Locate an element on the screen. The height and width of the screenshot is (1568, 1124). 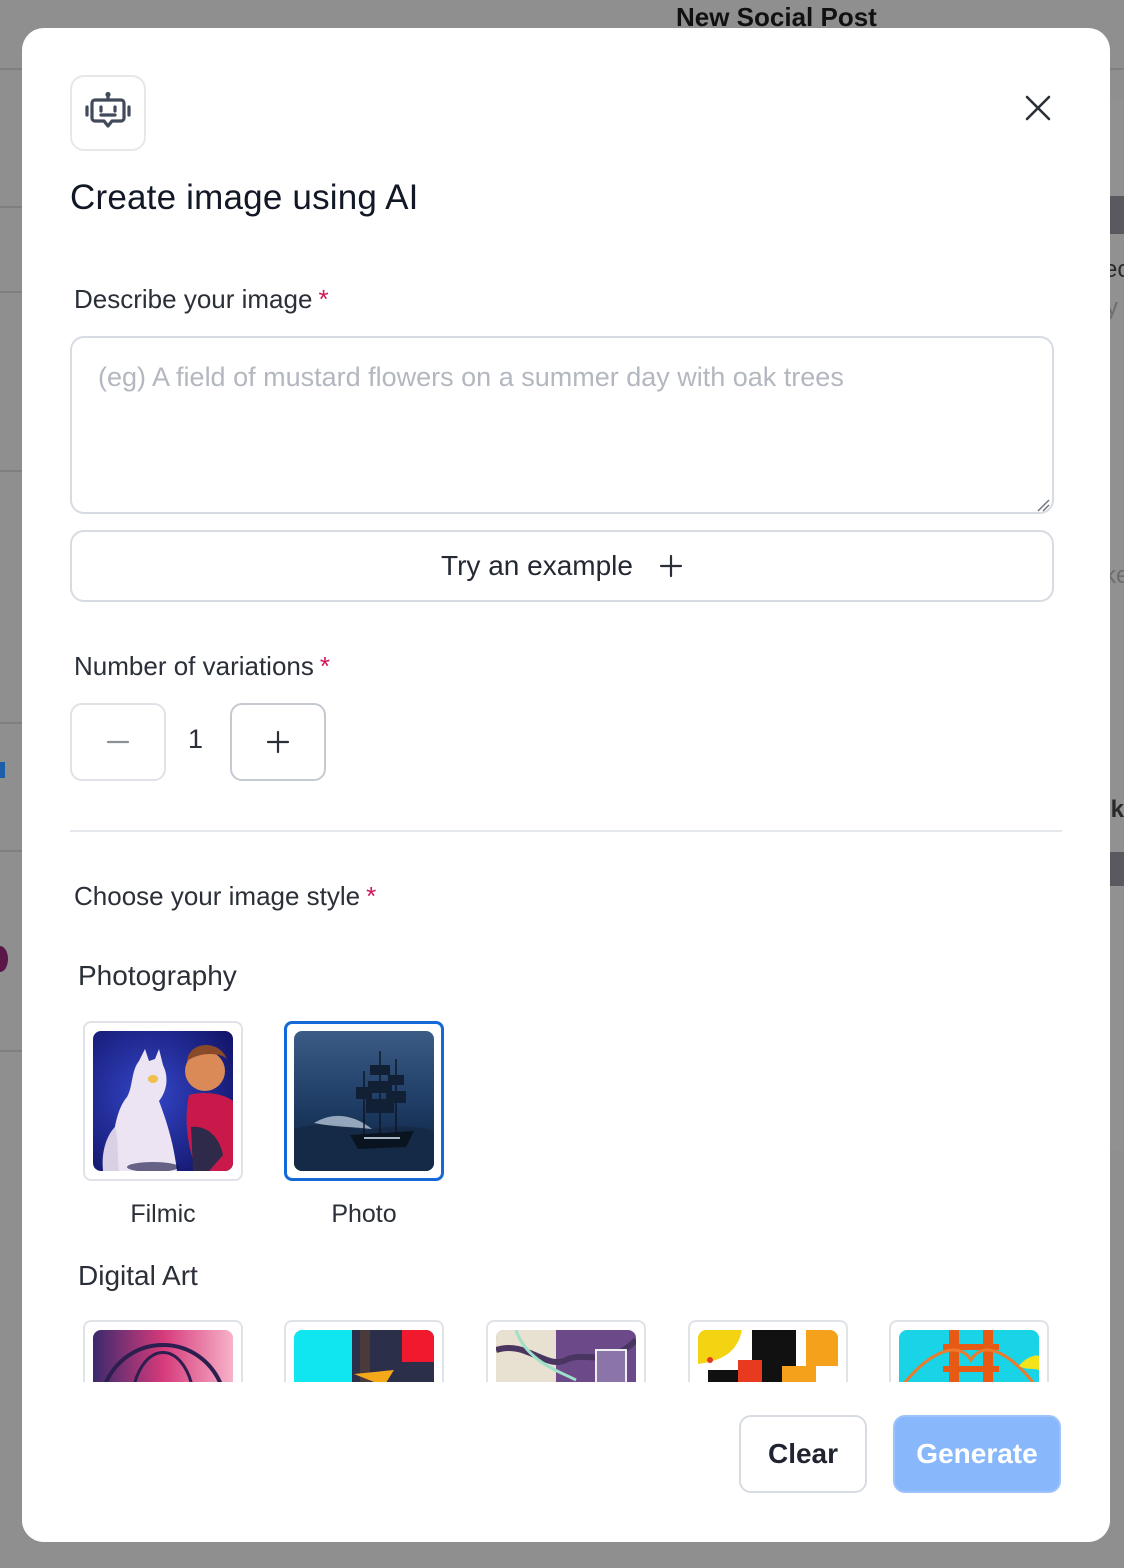
try-example-button: Try an example is located at coordinates (562, 566).